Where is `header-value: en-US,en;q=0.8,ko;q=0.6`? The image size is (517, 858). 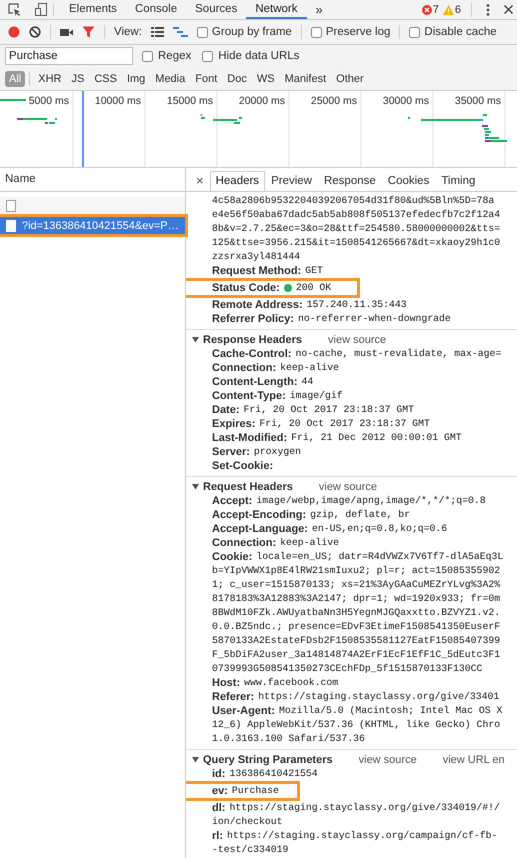 header-value: en-US,en;q=0.8,ko;q=0.6 is located at coordinates (380, 529).